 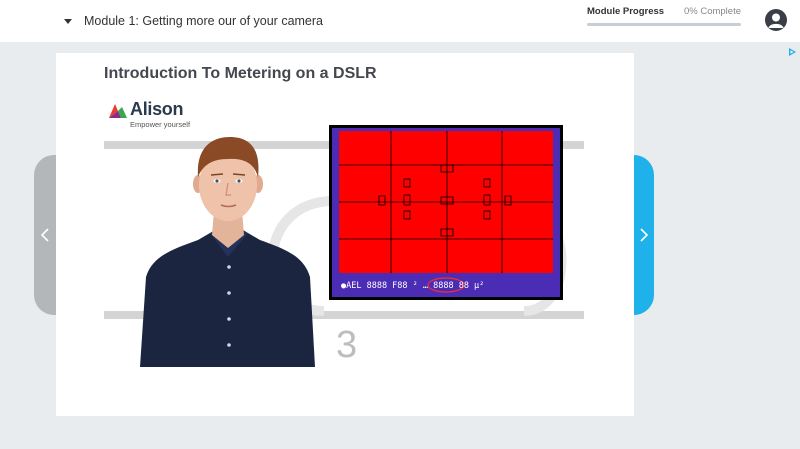 What do you see at coordinates (626, 11) in the screenshot?
I see `progress-label: Module Progress` at bounding box center [626, 11].